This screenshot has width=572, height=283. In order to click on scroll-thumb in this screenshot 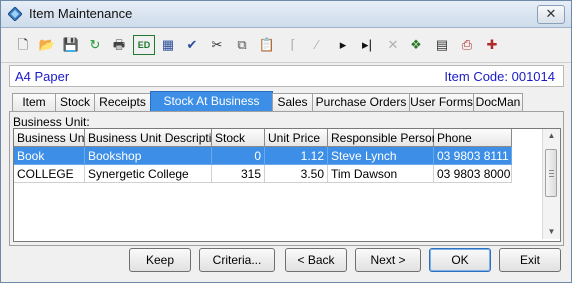, I will do `click(551, 173)`.